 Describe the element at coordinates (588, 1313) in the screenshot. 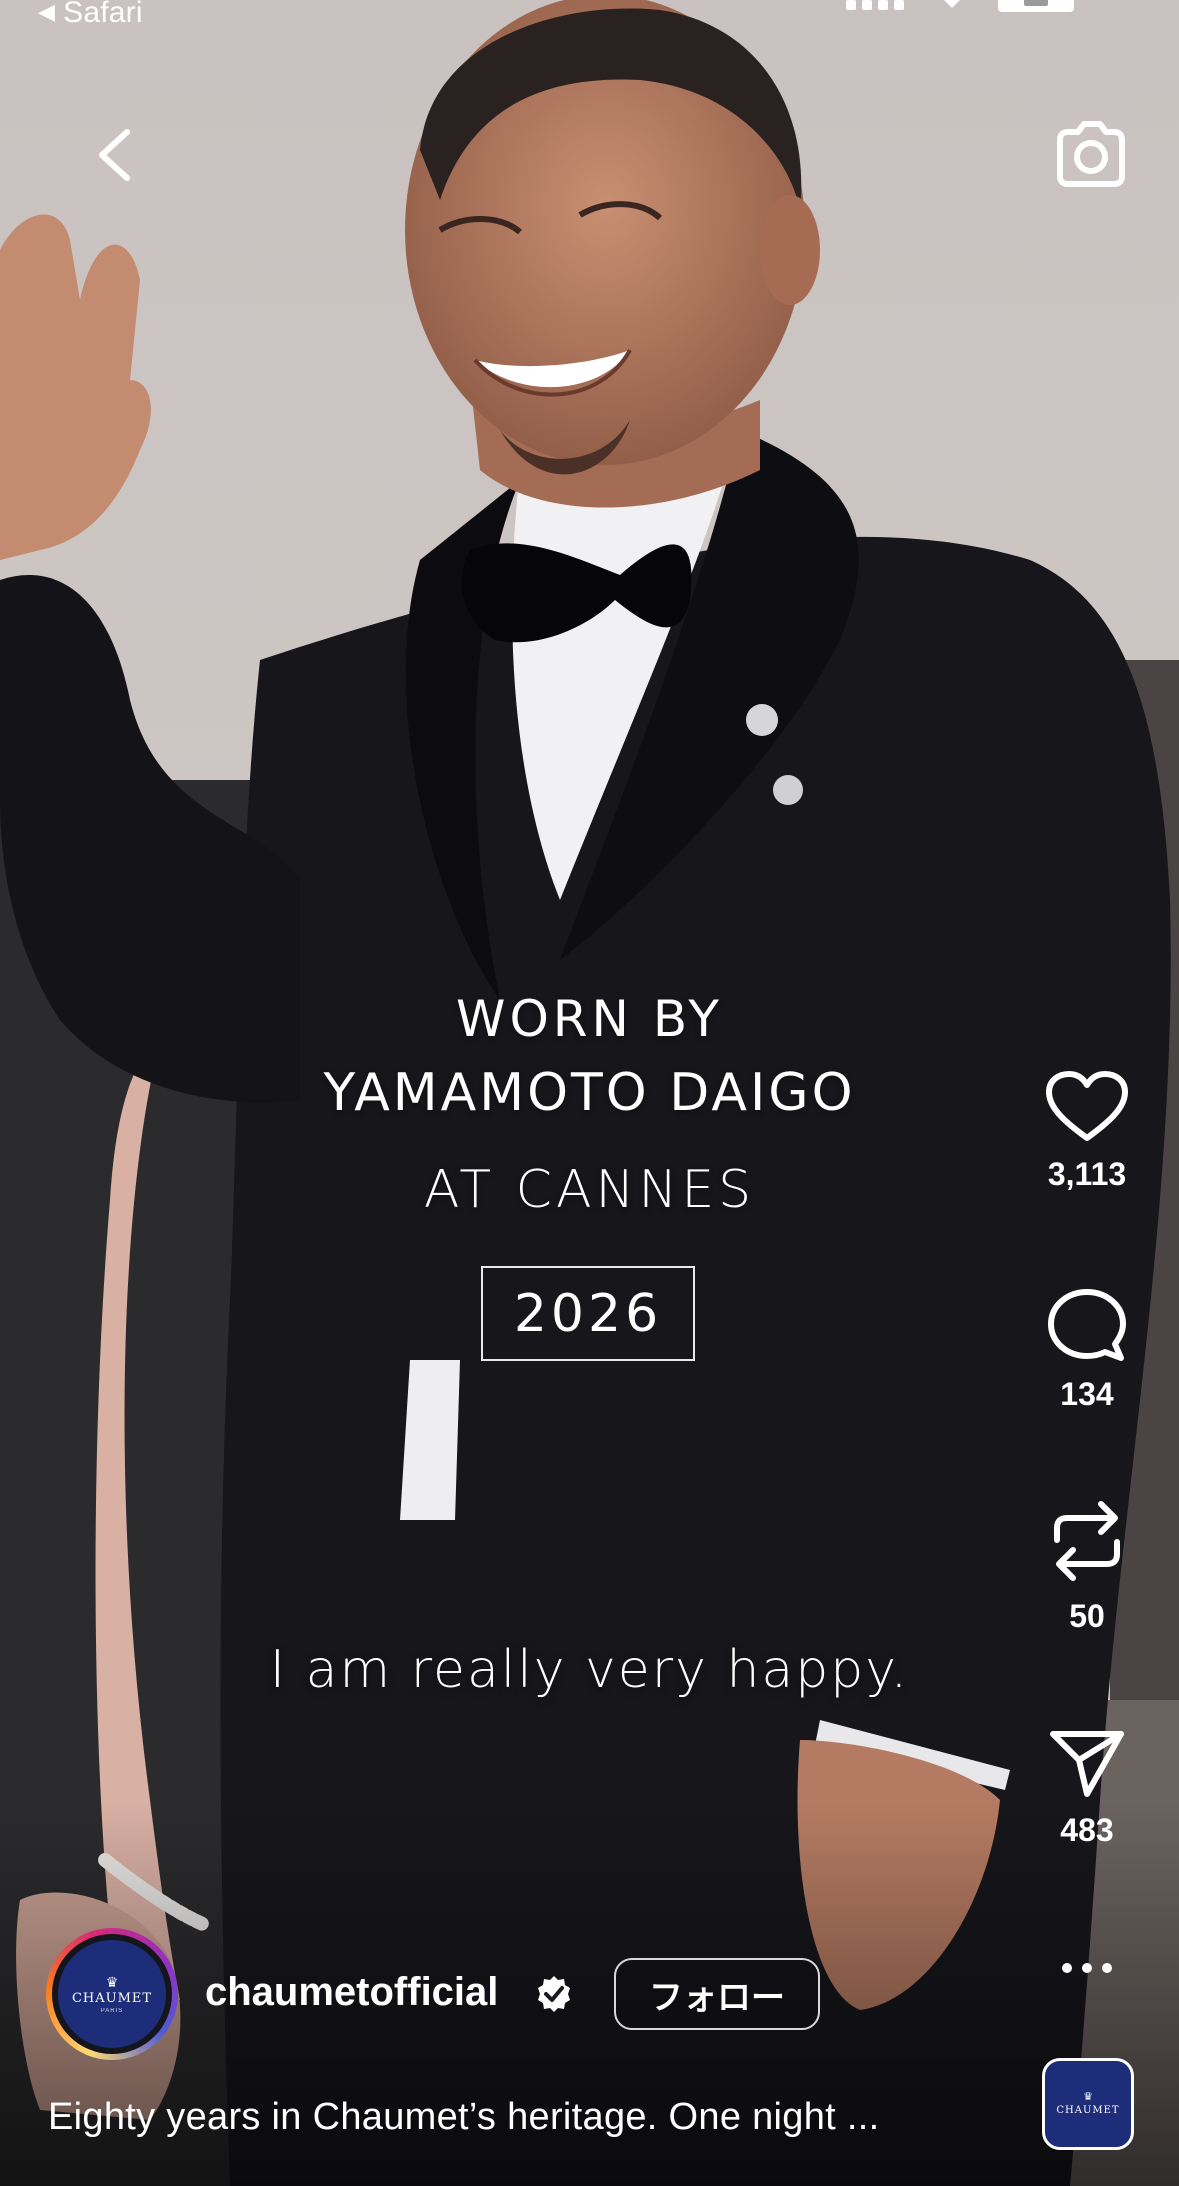

I see `overlay-year-box: 2026` at that location.